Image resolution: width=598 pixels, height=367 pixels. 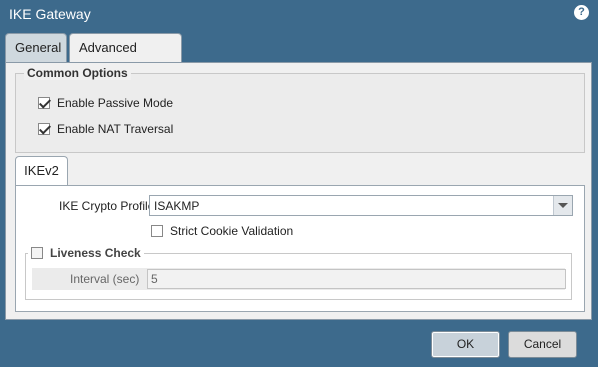 I want to click on enable-nat-traversal-row: Enable NAT Traversal, so click(x=105, y=129).